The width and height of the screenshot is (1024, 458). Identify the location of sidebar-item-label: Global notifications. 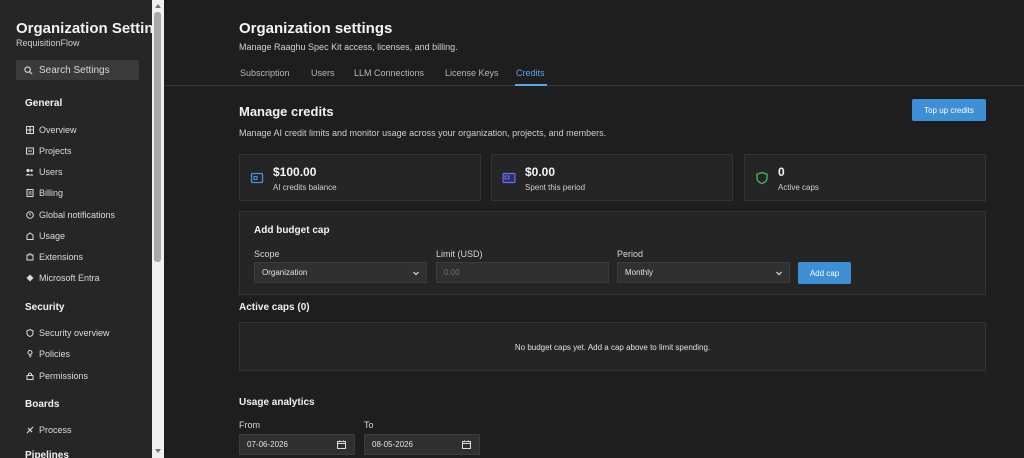
(77, 215).